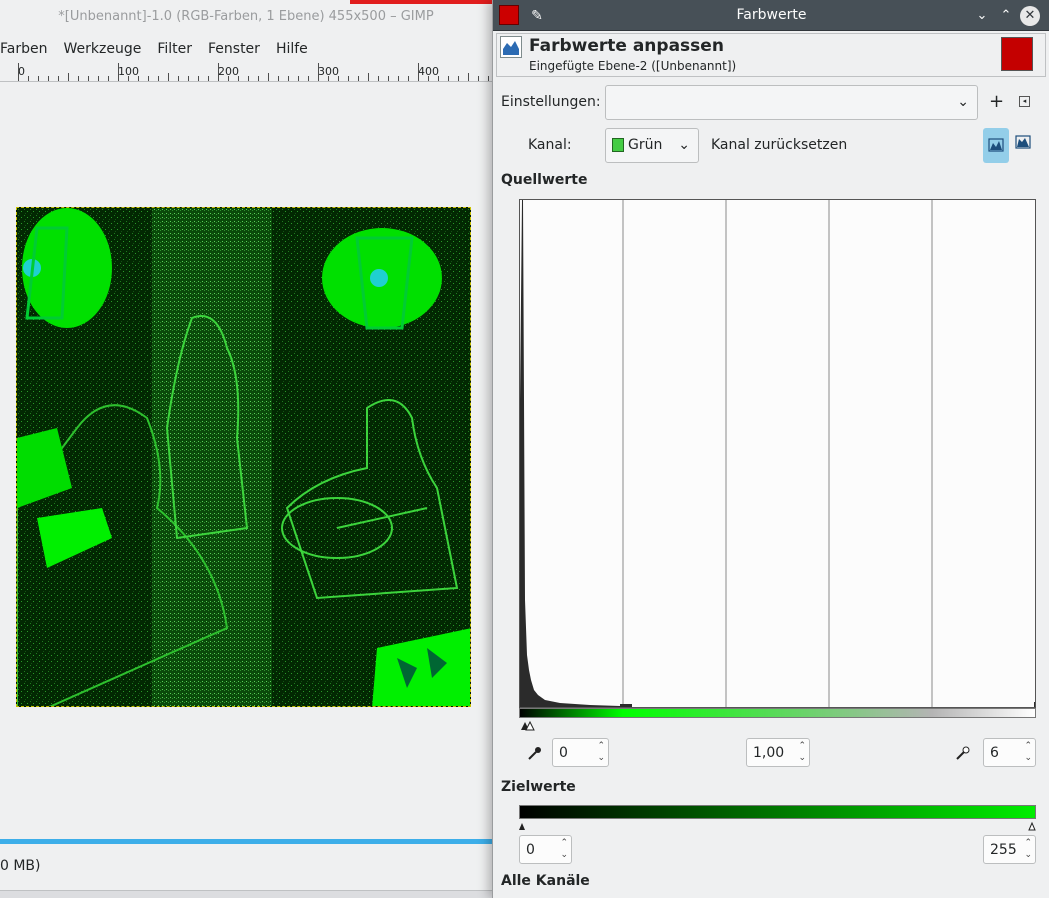 The height and width of the screenshot is (898, 1049). I want to click on gimp-menubar: Farben Werkzeuge Filter Fenster Hilfe, so click(158, 49).